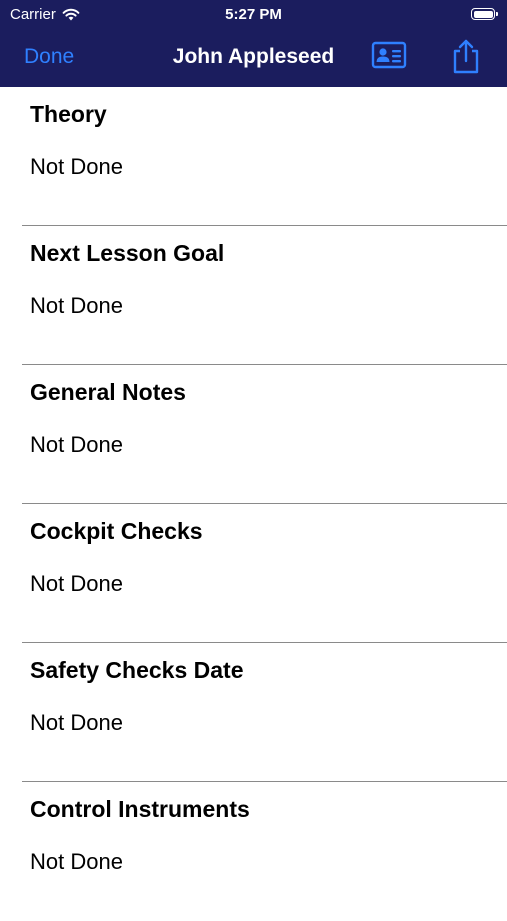 The height and width of the screenshot is (921, 507). What do you see at coordinates (116, 531) in the screenshot?
I see `section-title: Cockpit Checks` at bounding box center [116, 531].